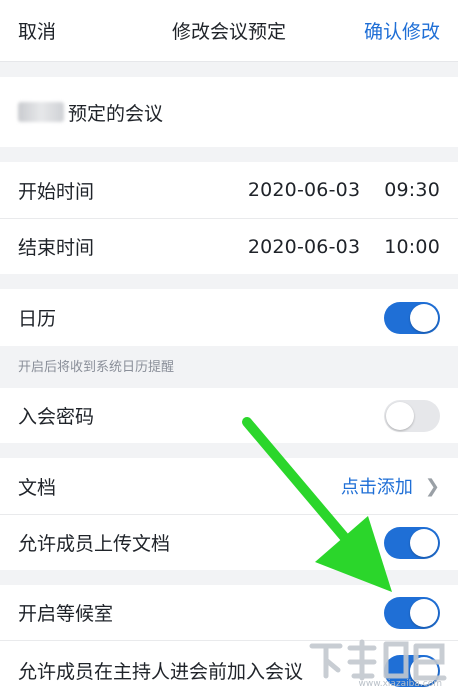 Image resolution: width=458 pixels, height=700 pixels. What do you see at coordinates (229, 542) in the screenshot?
I see `allow-upload-row: 允许成员上传文档` at bounding box center [229, 542].